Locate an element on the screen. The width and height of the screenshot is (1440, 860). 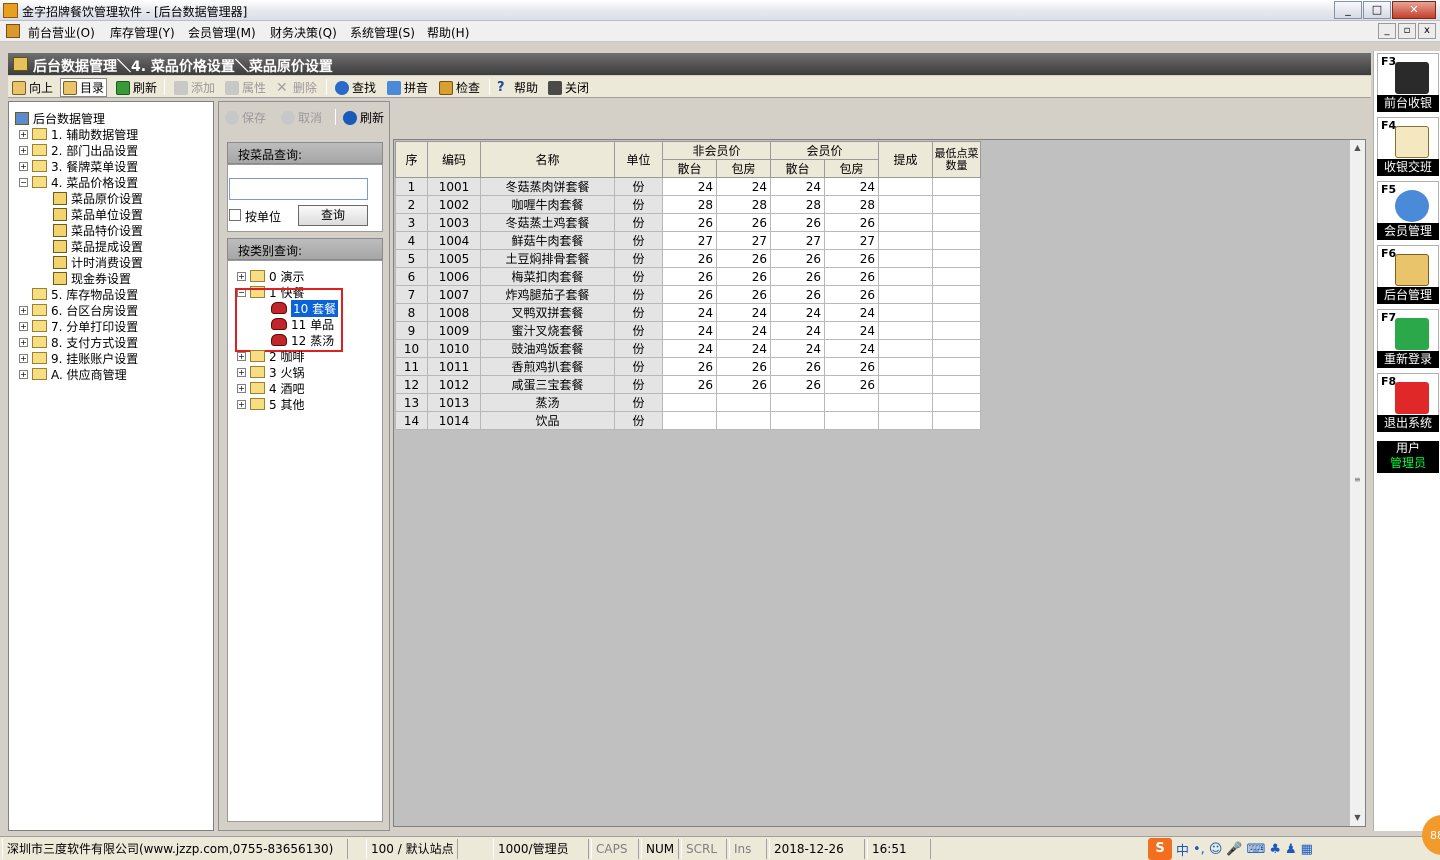
header-commission: 提成 is located at coordinates (905, 159).